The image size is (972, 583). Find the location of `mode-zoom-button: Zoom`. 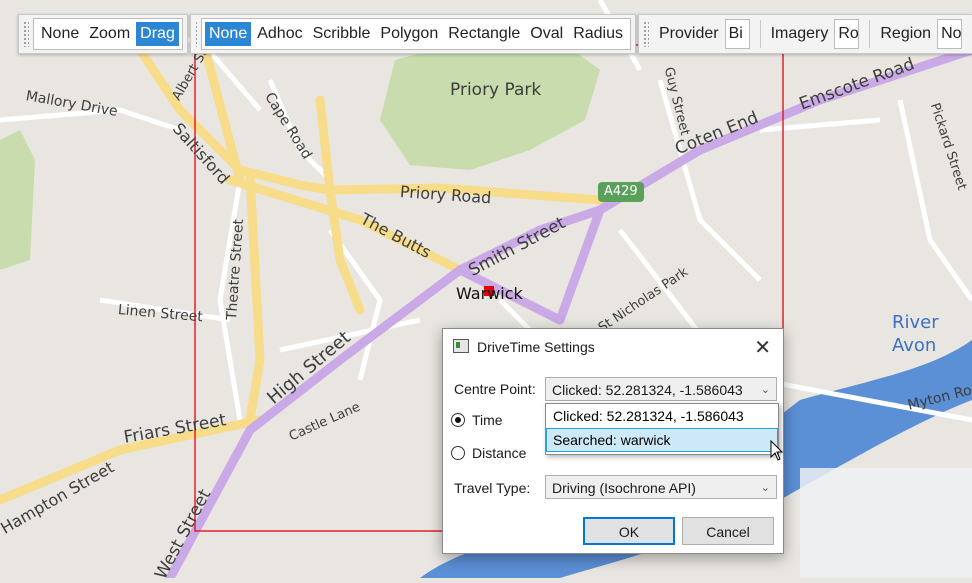

mode-zoom-button: Zoom is located at coordinates (109, 34).